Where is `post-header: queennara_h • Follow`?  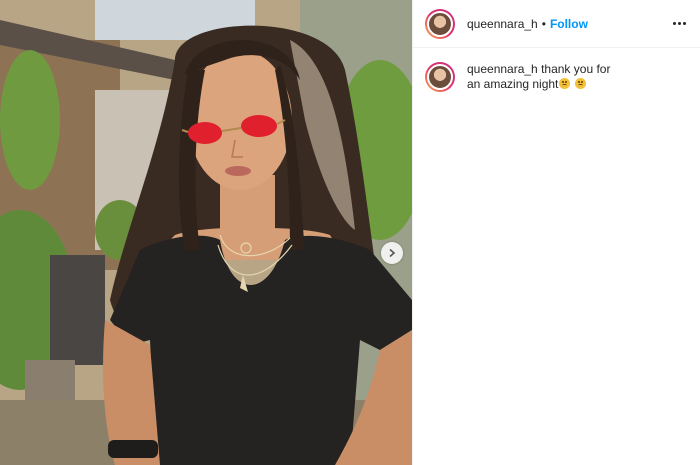 post-header: queennara_h • Follow is located at coordinates (556, 24).